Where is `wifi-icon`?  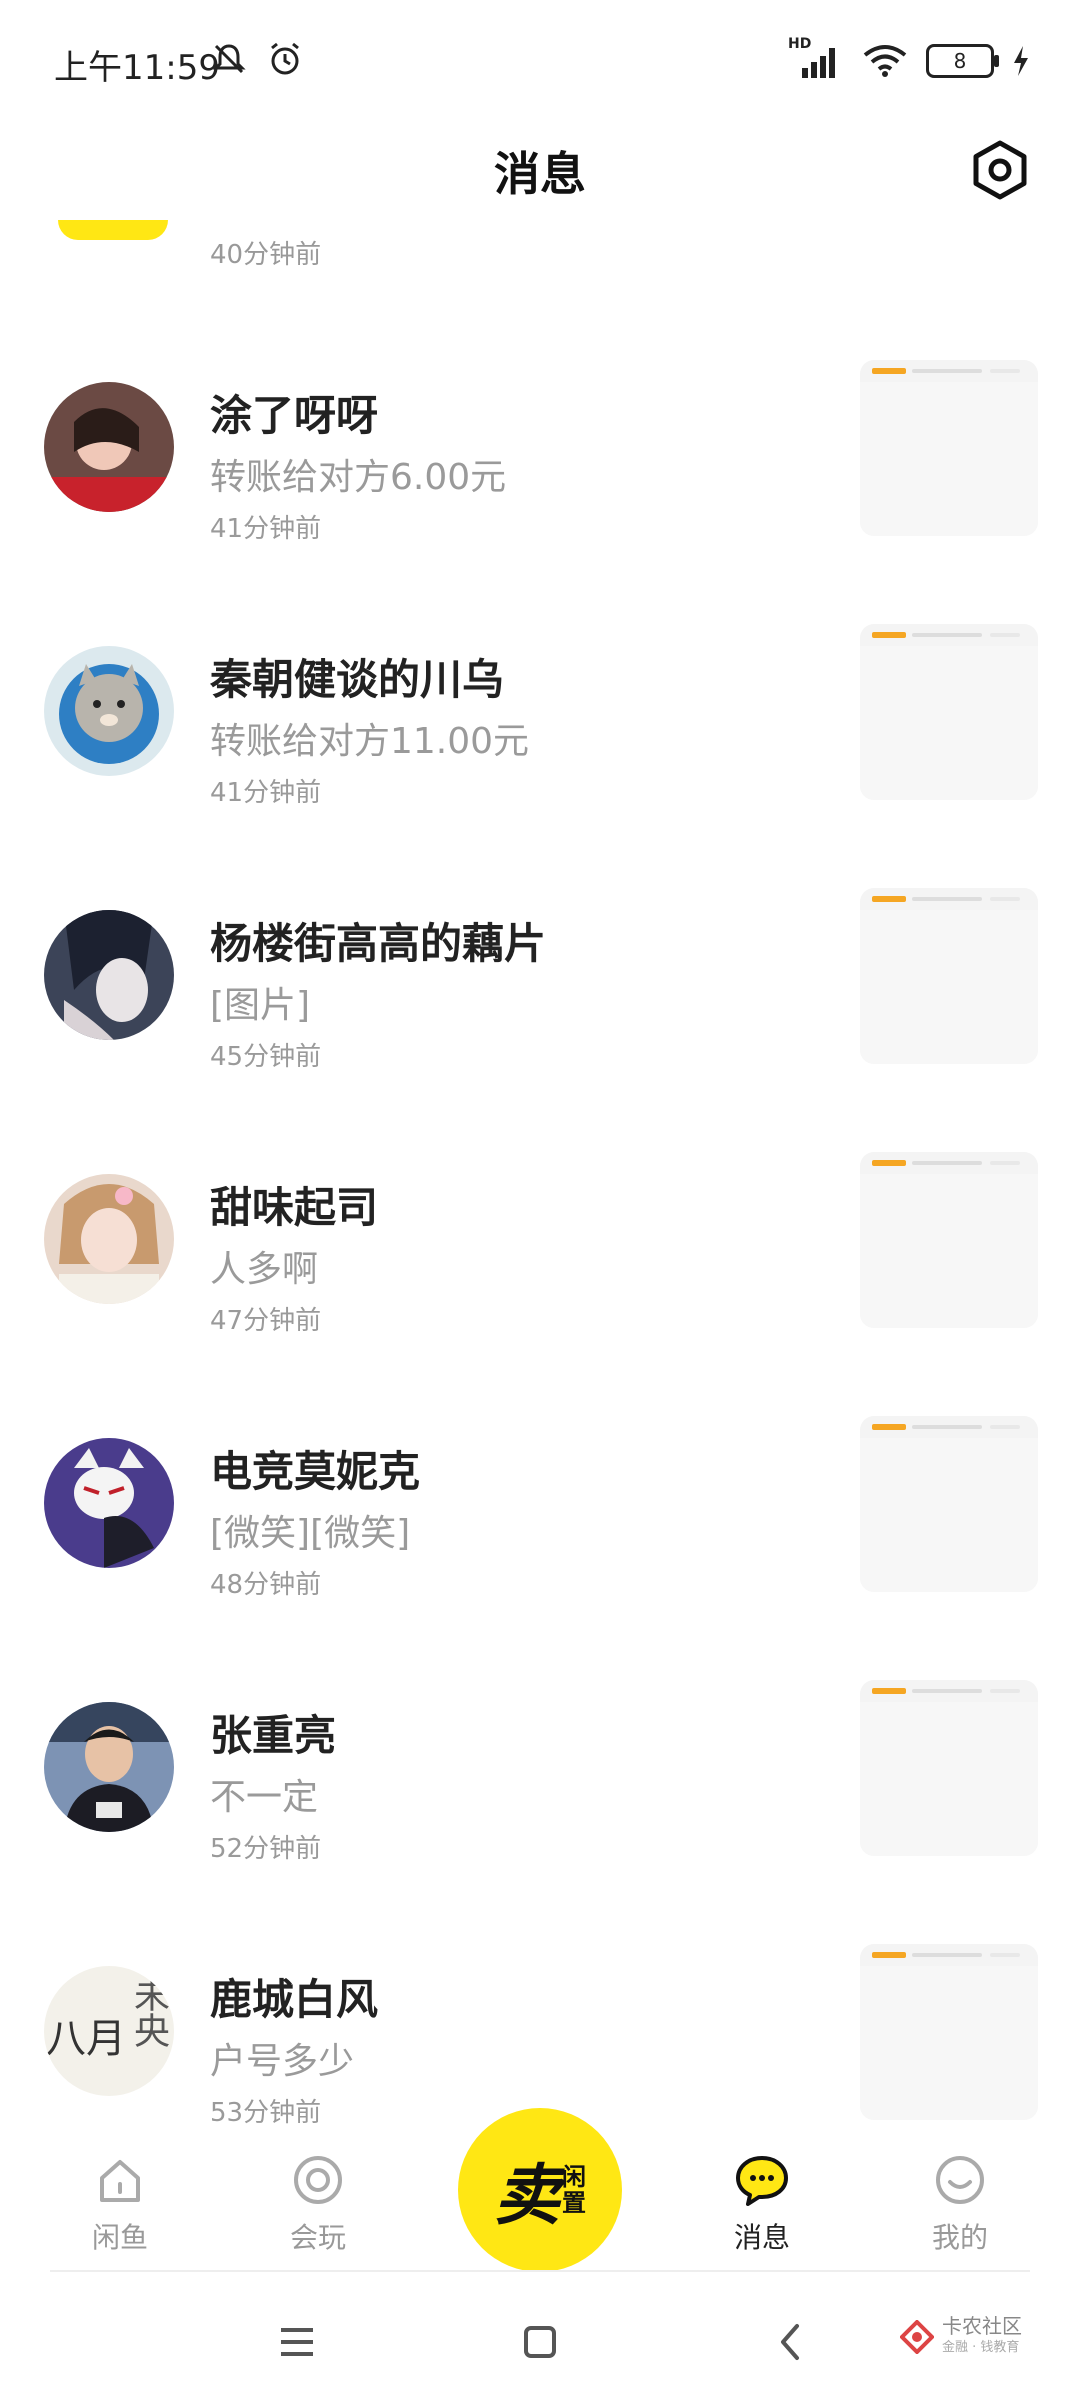
wifi-icon is located at coordinates (885, 61).